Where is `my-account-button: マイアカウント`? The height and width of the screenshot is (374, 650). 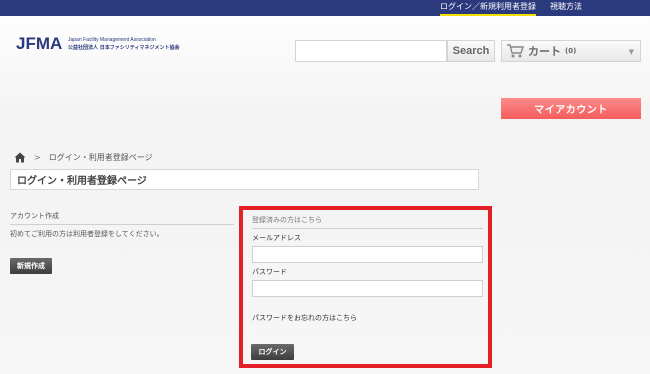
my-account-button: マイアカウント is located at coordinates (571, 108).